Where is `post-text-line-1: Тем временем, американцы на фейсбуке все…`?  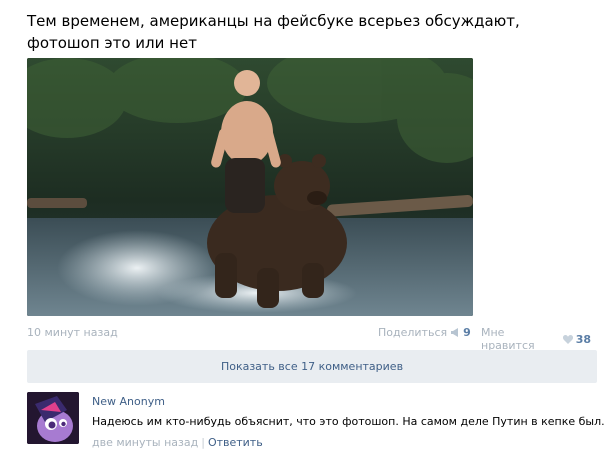
post-text-line-1: Тем временем, американцы на фейсбуке все… is located at coordinates (273, 21).